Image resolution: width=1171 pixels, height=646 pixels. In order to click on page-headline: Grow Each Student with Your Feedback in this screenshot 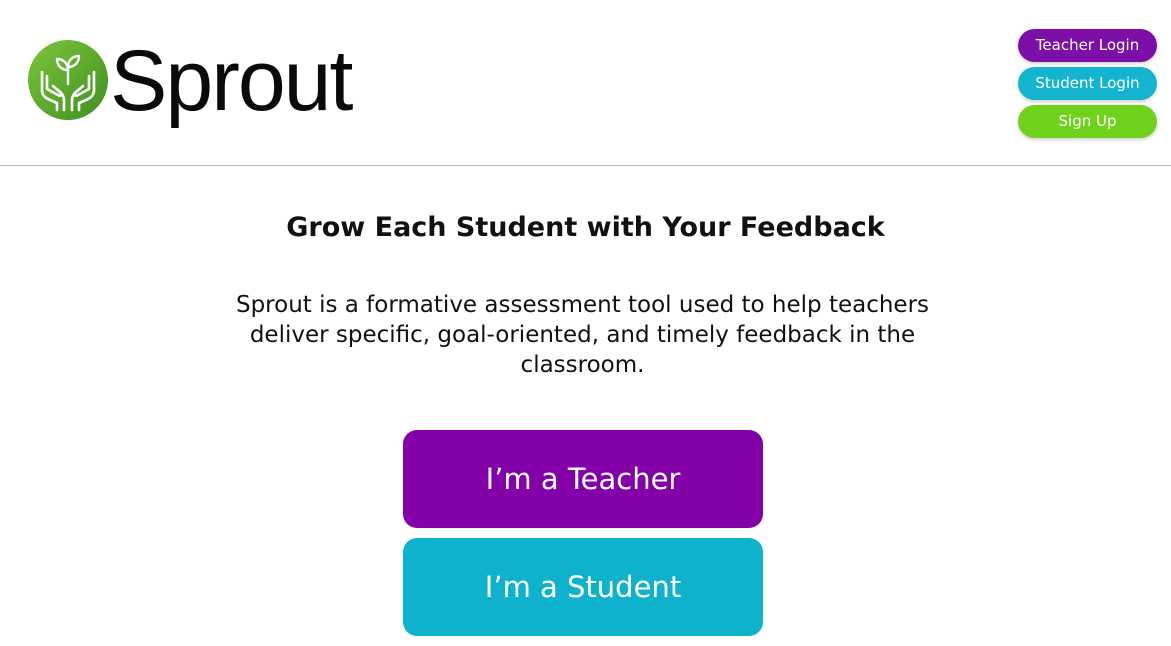, I will do `click(585, 227)`.